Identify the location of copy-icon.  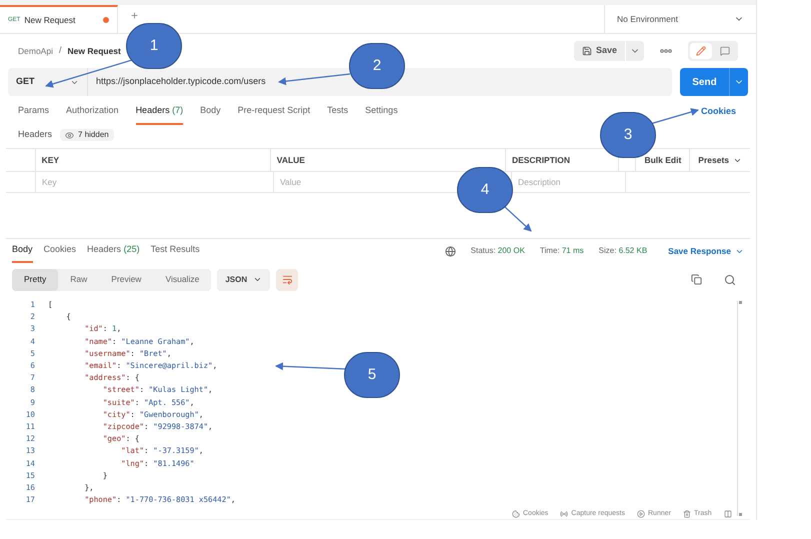
(696, 279).